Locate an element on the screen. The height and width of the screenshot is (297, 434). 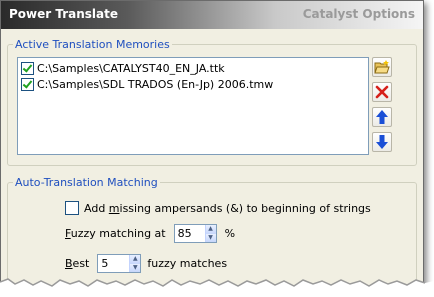
move-up-icon is located at coordinates (382, 117).